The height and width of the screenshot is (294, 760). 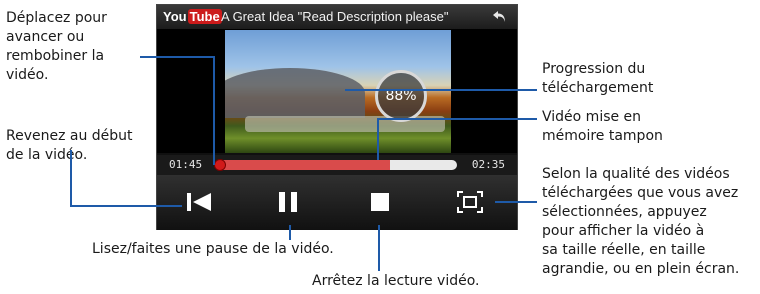 I want to click on seek-bar-row: 01:45 02:35, so click(x=337, y=165).